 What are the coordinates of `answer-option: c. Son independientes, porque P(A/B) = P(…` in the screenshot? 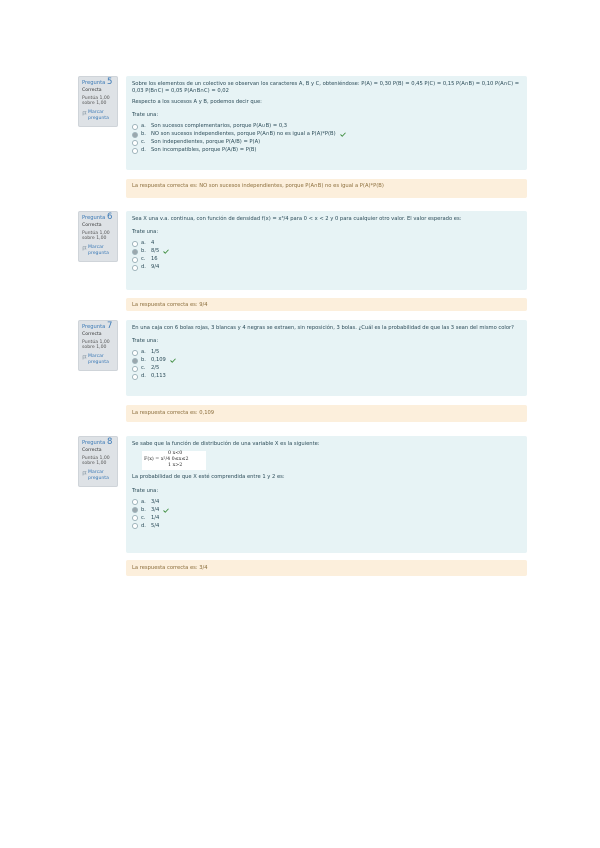 It's located at (326, 143).